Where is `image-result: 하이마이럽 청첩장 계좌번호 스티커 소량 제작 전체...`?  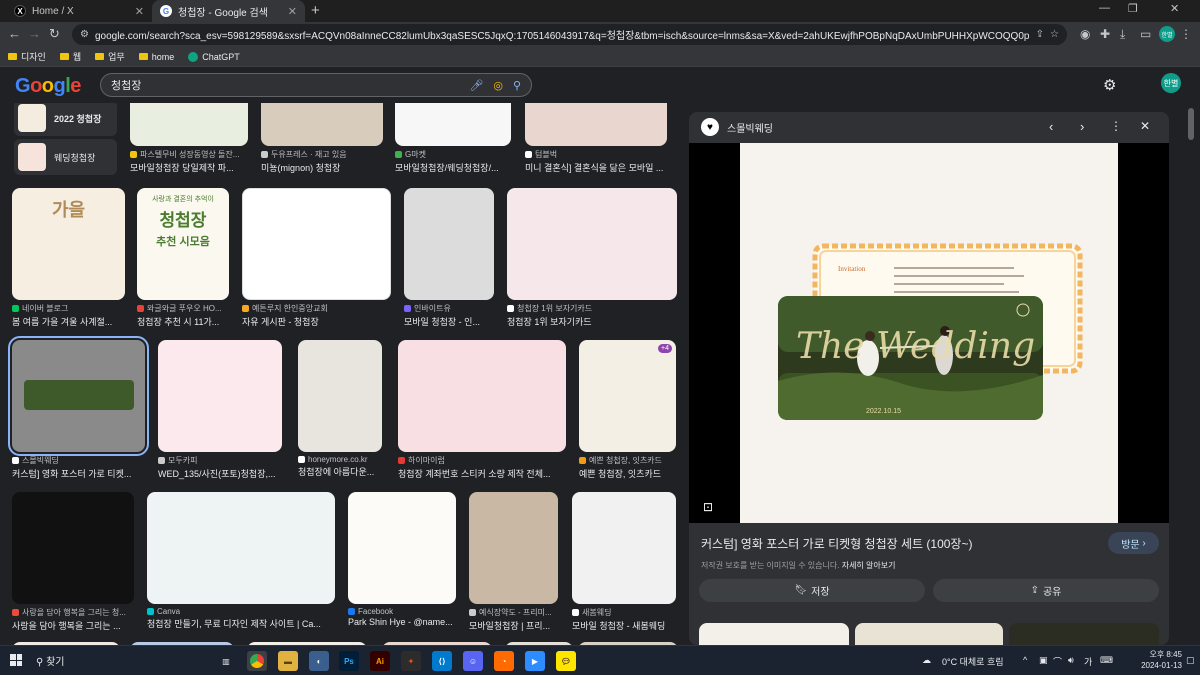
image-result: 하이마이럽 청첩장 계좌번호 스티커 소량 제작 전체... is located at coordinates (482, 410).